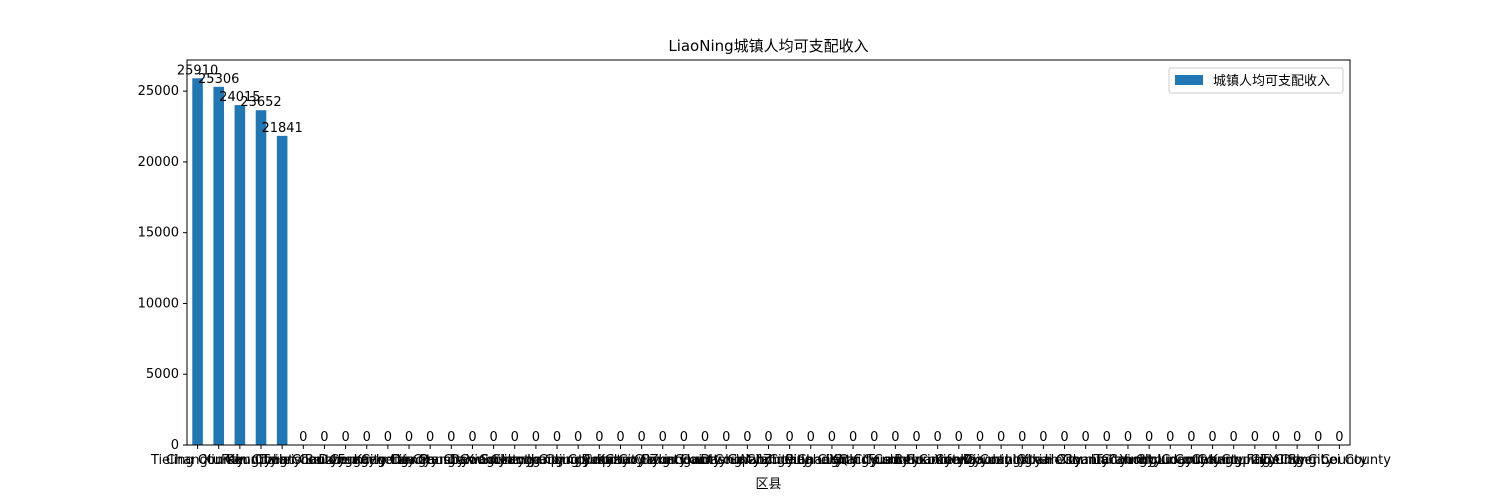  Describe the element at coordinates (175, 445) in the screenshot. I see `y-tick-label: 0` at that location.